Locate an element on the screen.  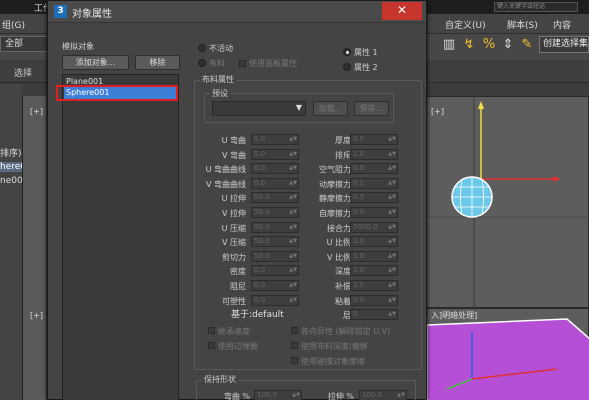
left-param-label: 密度 is located at coordinates (238, 272).